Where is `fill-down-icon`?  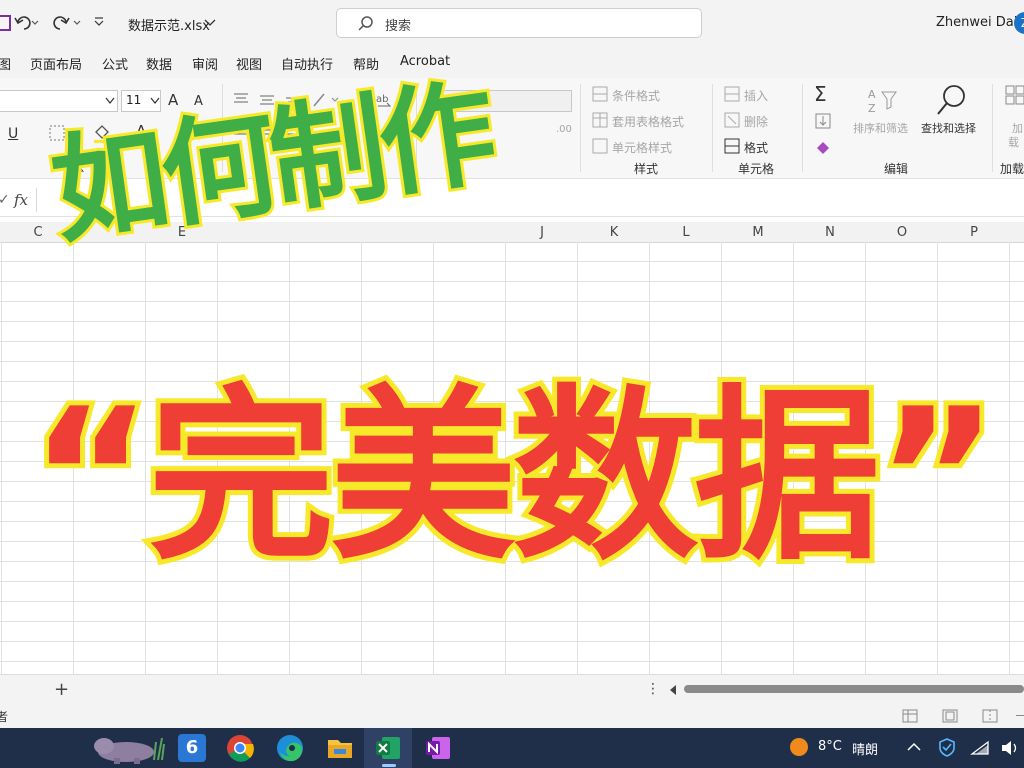
fill-down-icon is located at coordinates (824, 121).